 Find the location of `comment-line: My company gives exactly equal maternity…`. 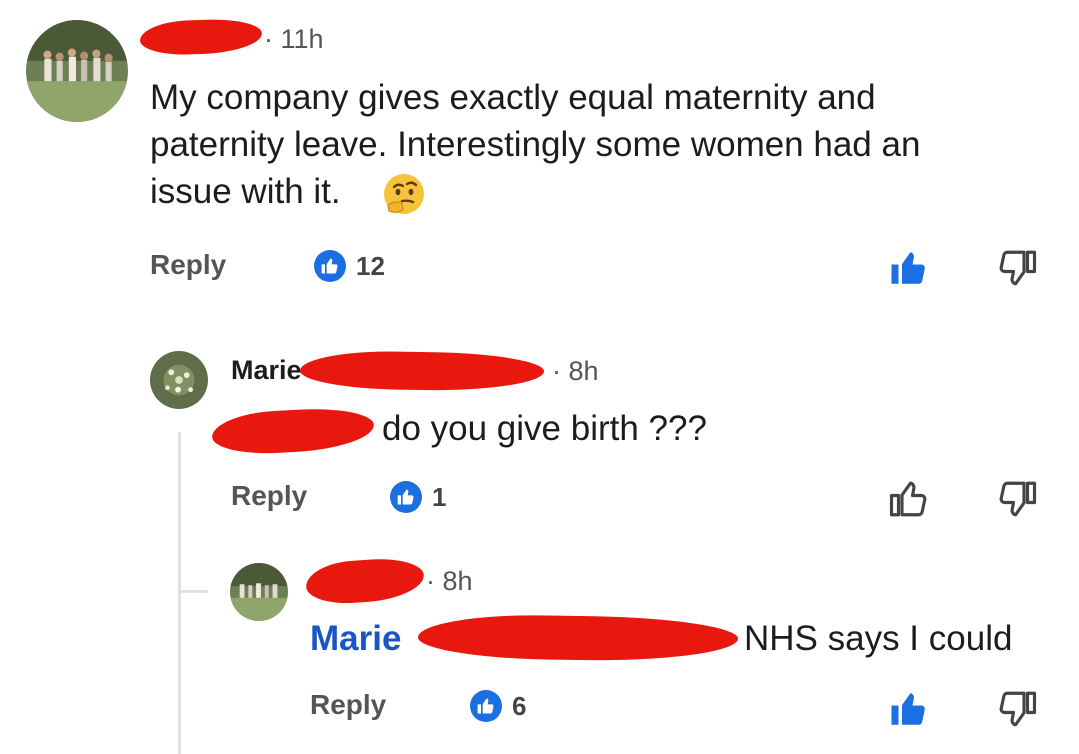

comment-line: My company gives exactly equal maternity… is located at coordinates (513, 97).